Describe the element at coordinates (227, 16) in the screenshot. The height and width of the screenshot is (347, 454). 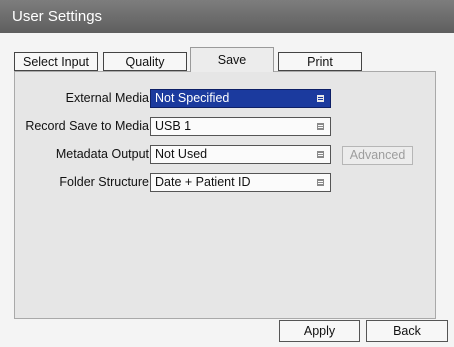
I see `window-title: User Settings` at that location.